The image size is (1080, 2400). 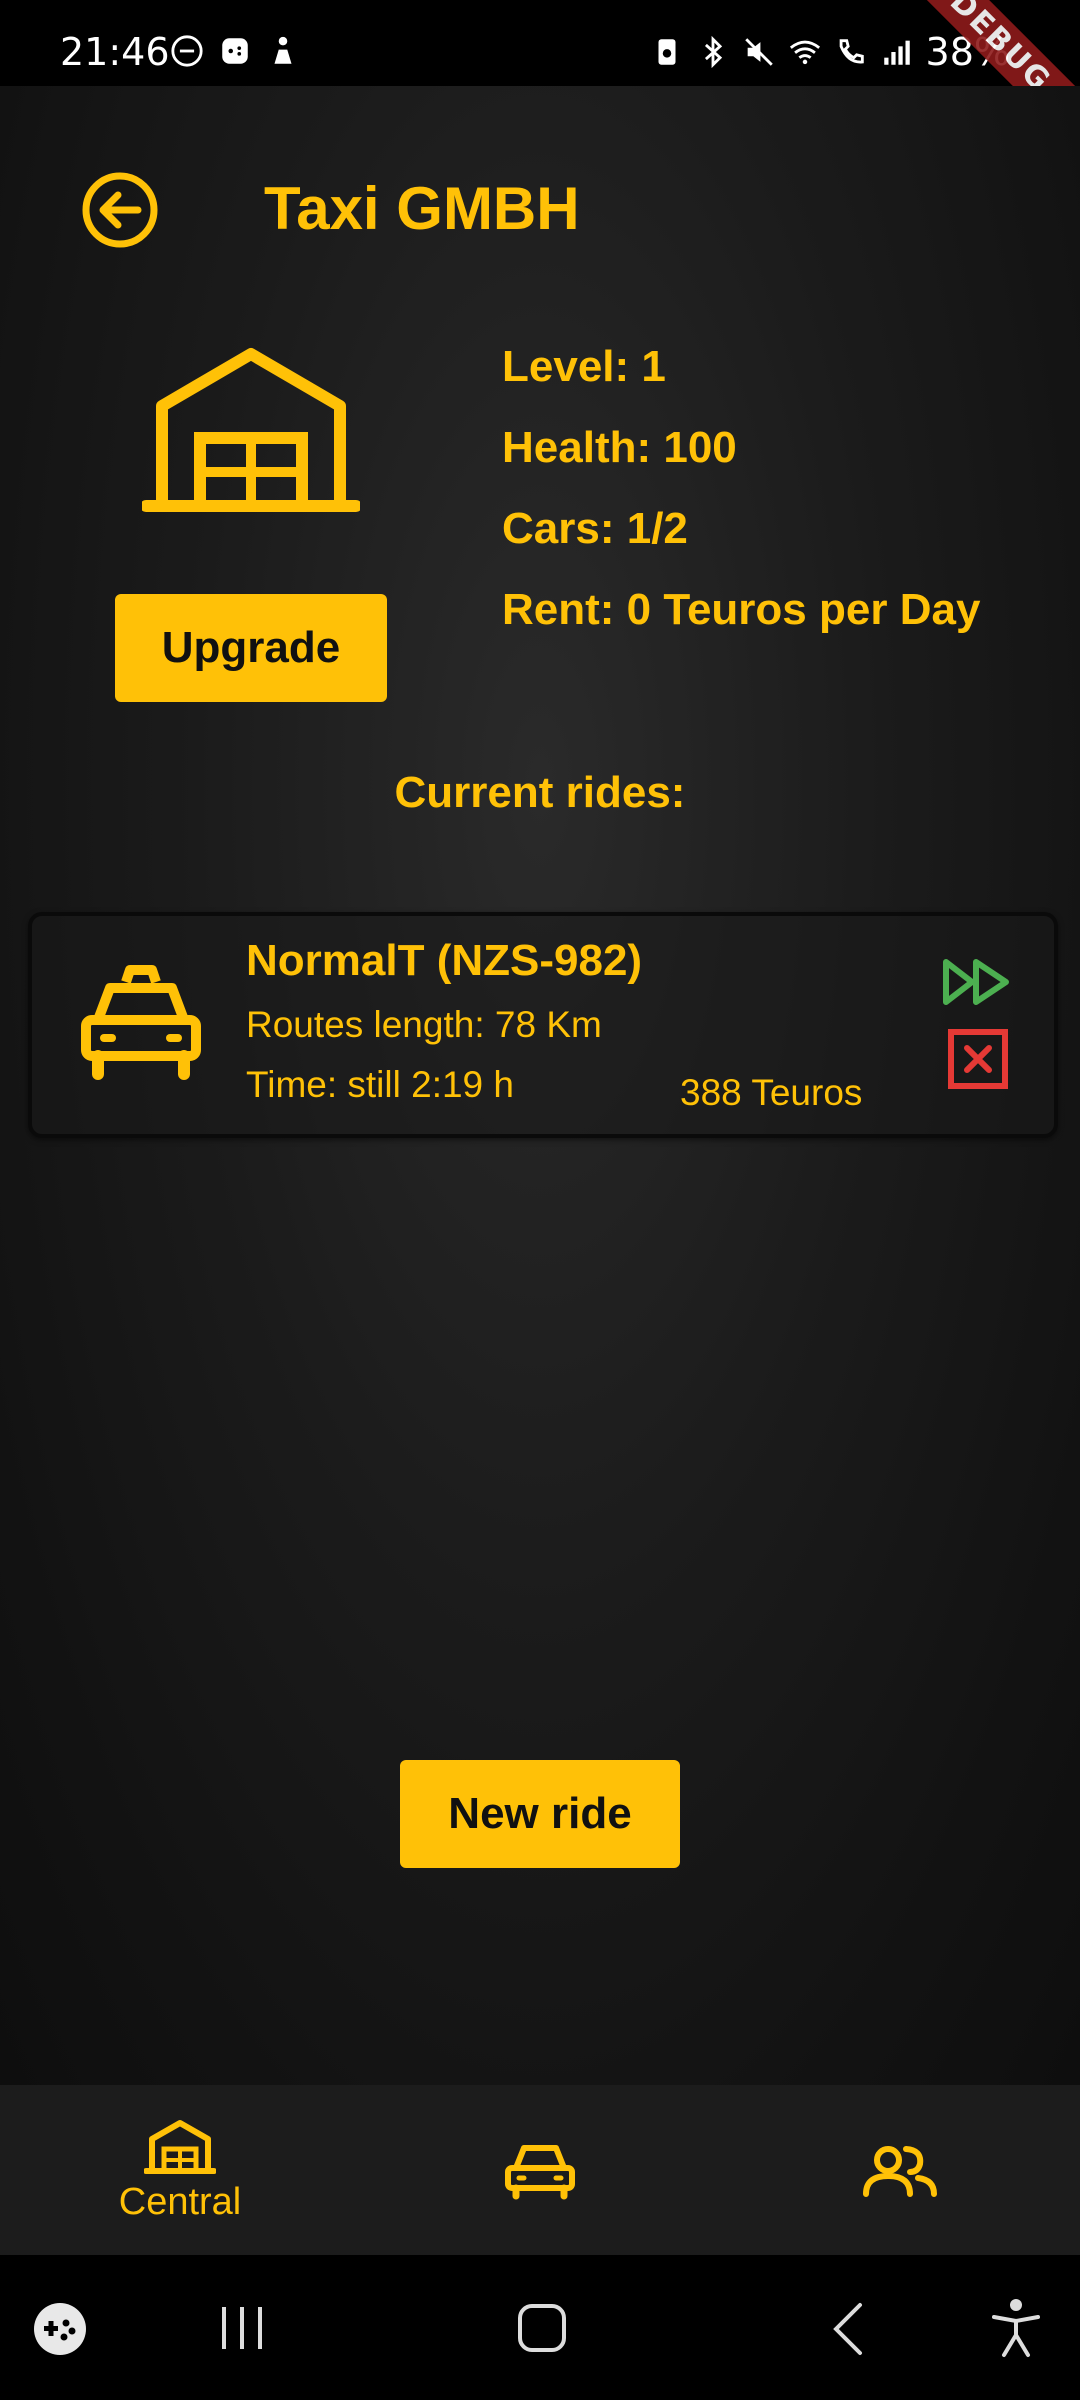 What do you see at coordinates (667, 52) in the screenshot?
I see `data-saver-icon` at bounding box center [667, 52].